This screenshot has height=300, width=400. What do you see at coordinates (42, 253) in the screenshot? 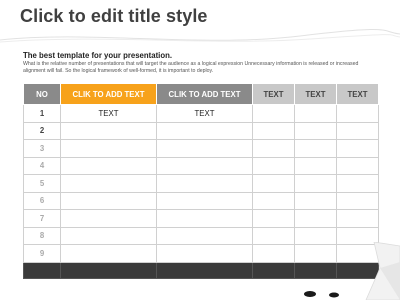
I see `row-number: 9` at bounding box center [42, 253].